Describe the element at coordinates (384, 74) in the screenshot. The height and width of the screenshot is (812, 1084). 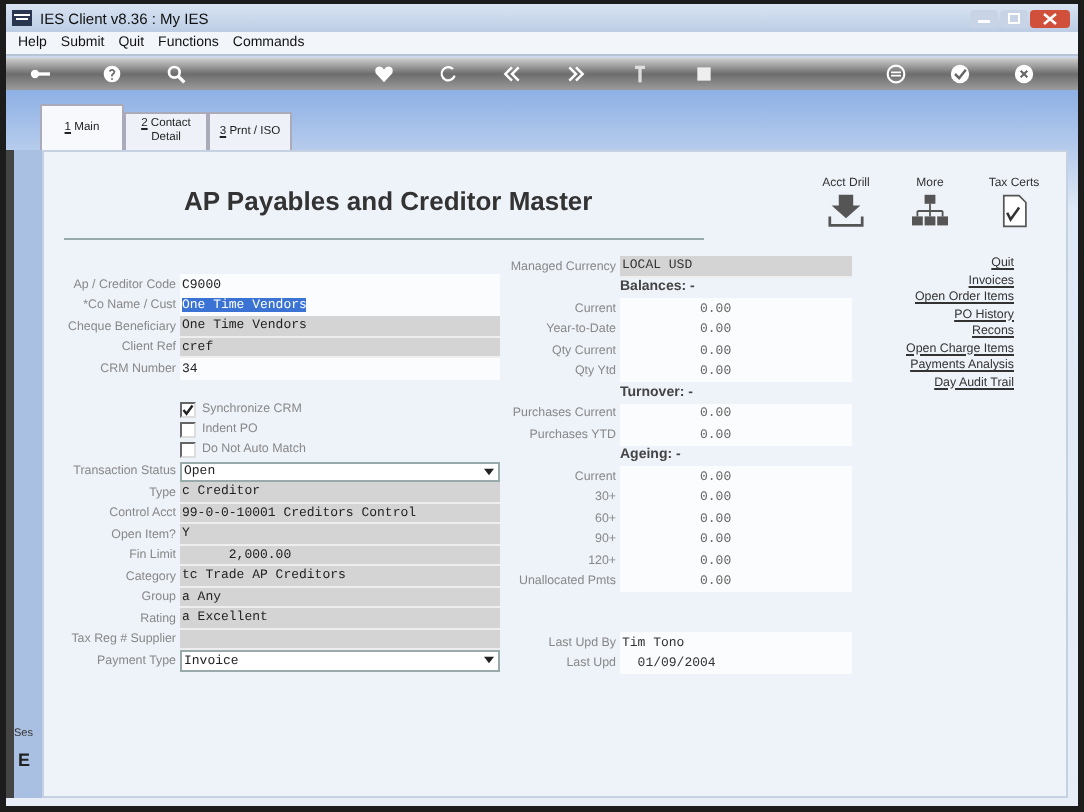
I see `heart-icon` at that location.